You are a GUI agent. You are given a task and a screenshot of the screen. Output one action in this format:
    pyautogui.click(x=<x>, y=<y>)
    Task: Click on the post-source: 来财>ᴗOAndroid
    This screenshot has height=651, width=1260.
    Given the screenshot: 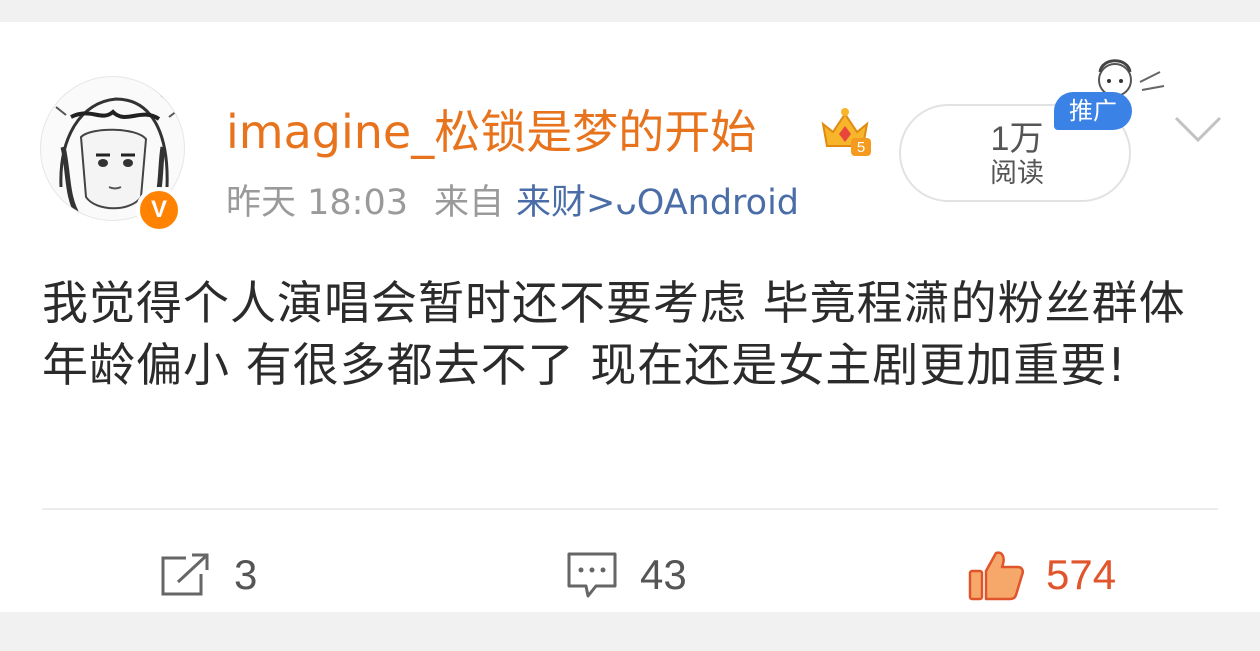 What is the action you would take?
    pyautogui.click(x=657, y=203)
    